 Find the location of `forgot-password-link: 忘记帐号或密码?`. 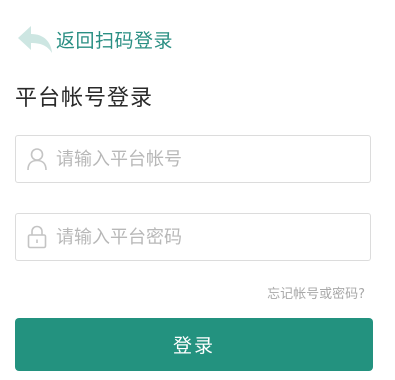

forgot-password-link: 忘记帐号或密码? is located at coordinates (316, 292).